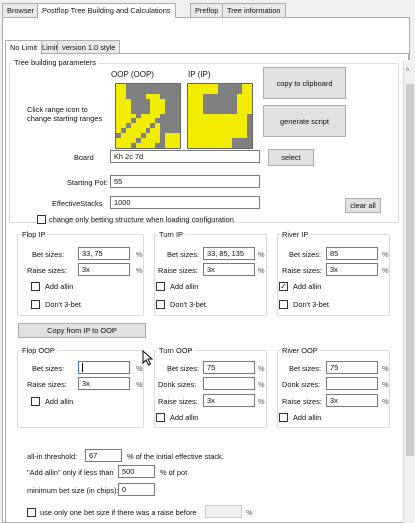  Describe the element at coordinates (148, 116) in the screenshot. I see `oop-range-icon` at that location.